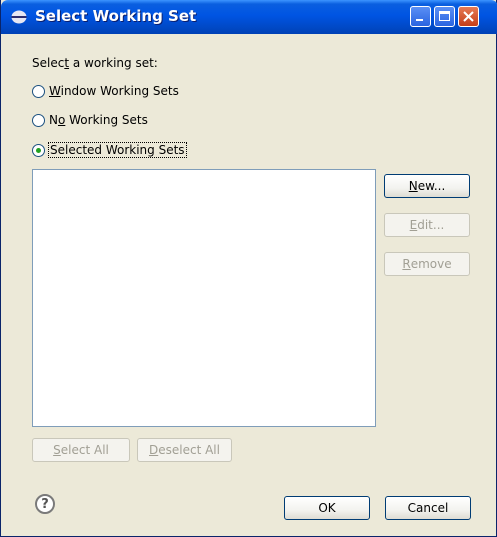 This screenshot has height=537, width=497. What do you see at coordinates (419, 20) in the screenshot?
I see `minimize-icon` at bounding box center [419, 20].